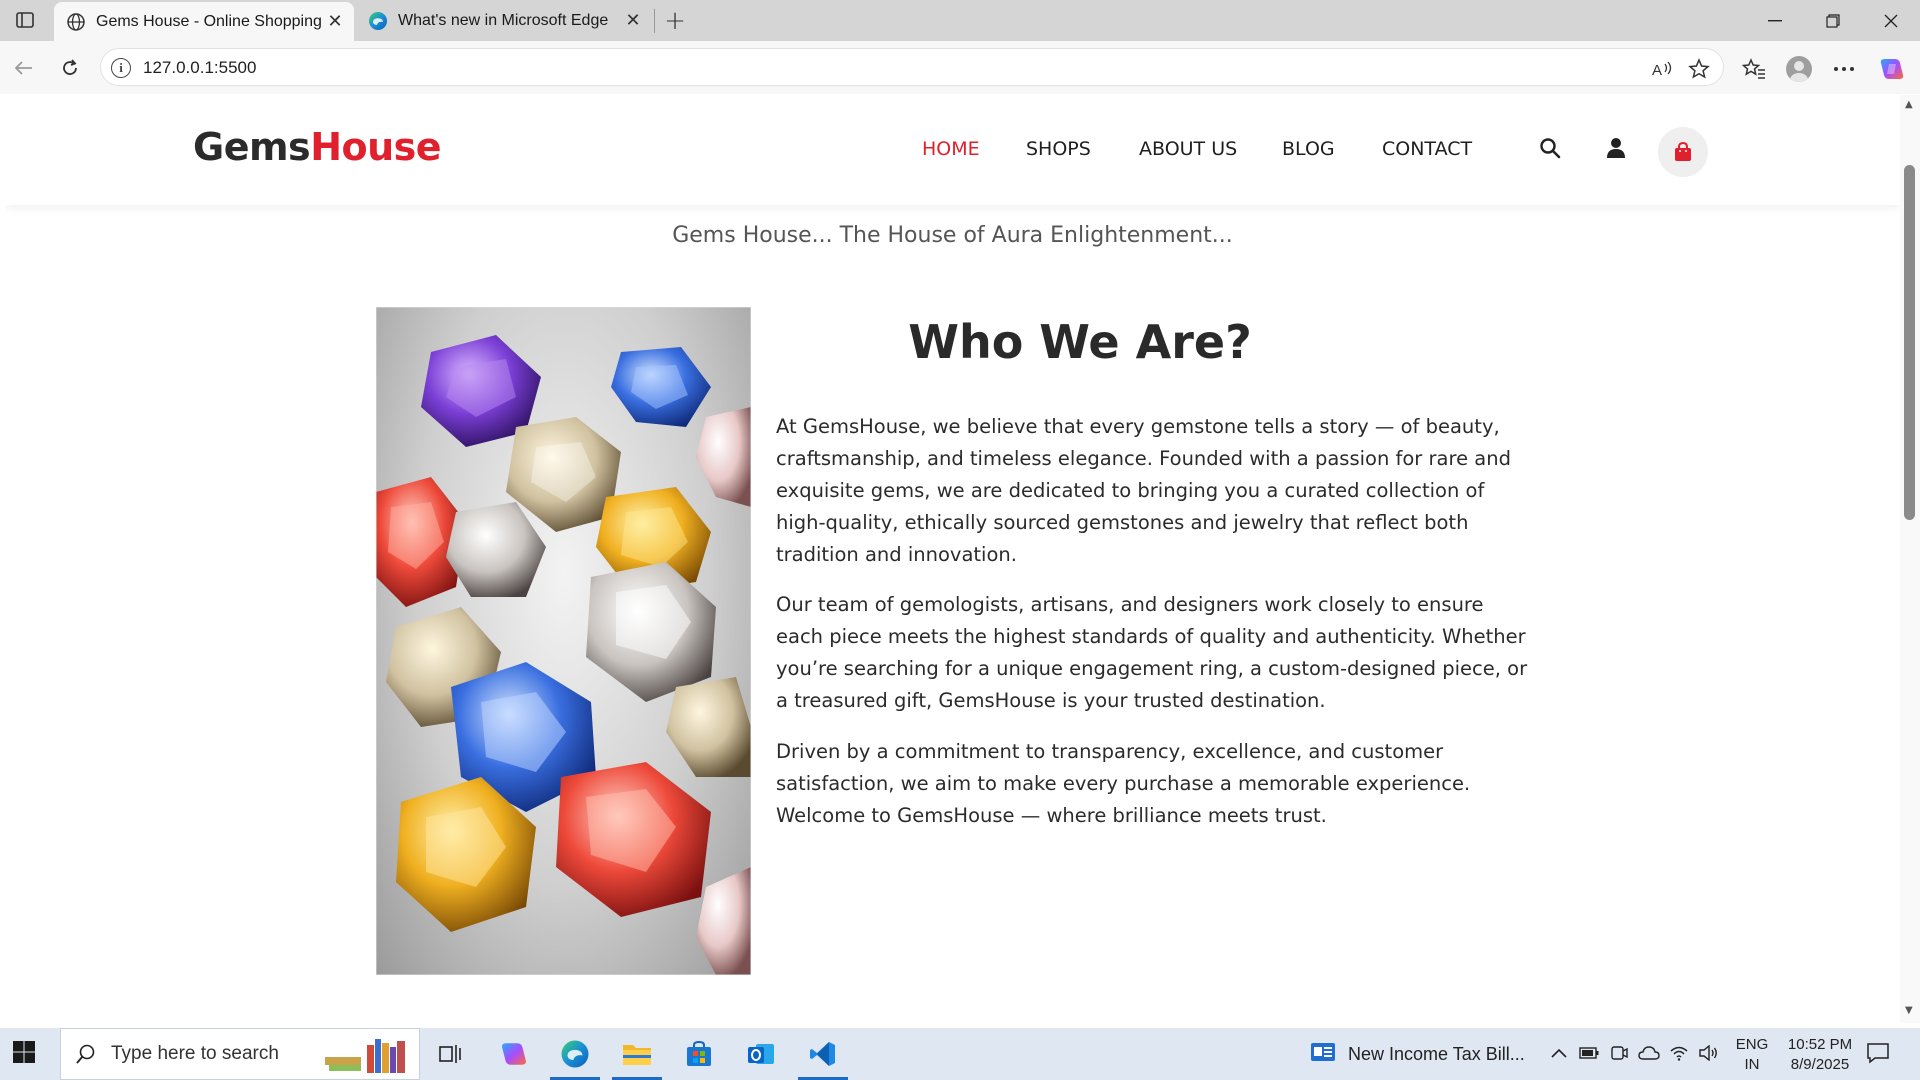  I want to click on tab-title: What's new in Microsoft Edge, so click(503, 20).